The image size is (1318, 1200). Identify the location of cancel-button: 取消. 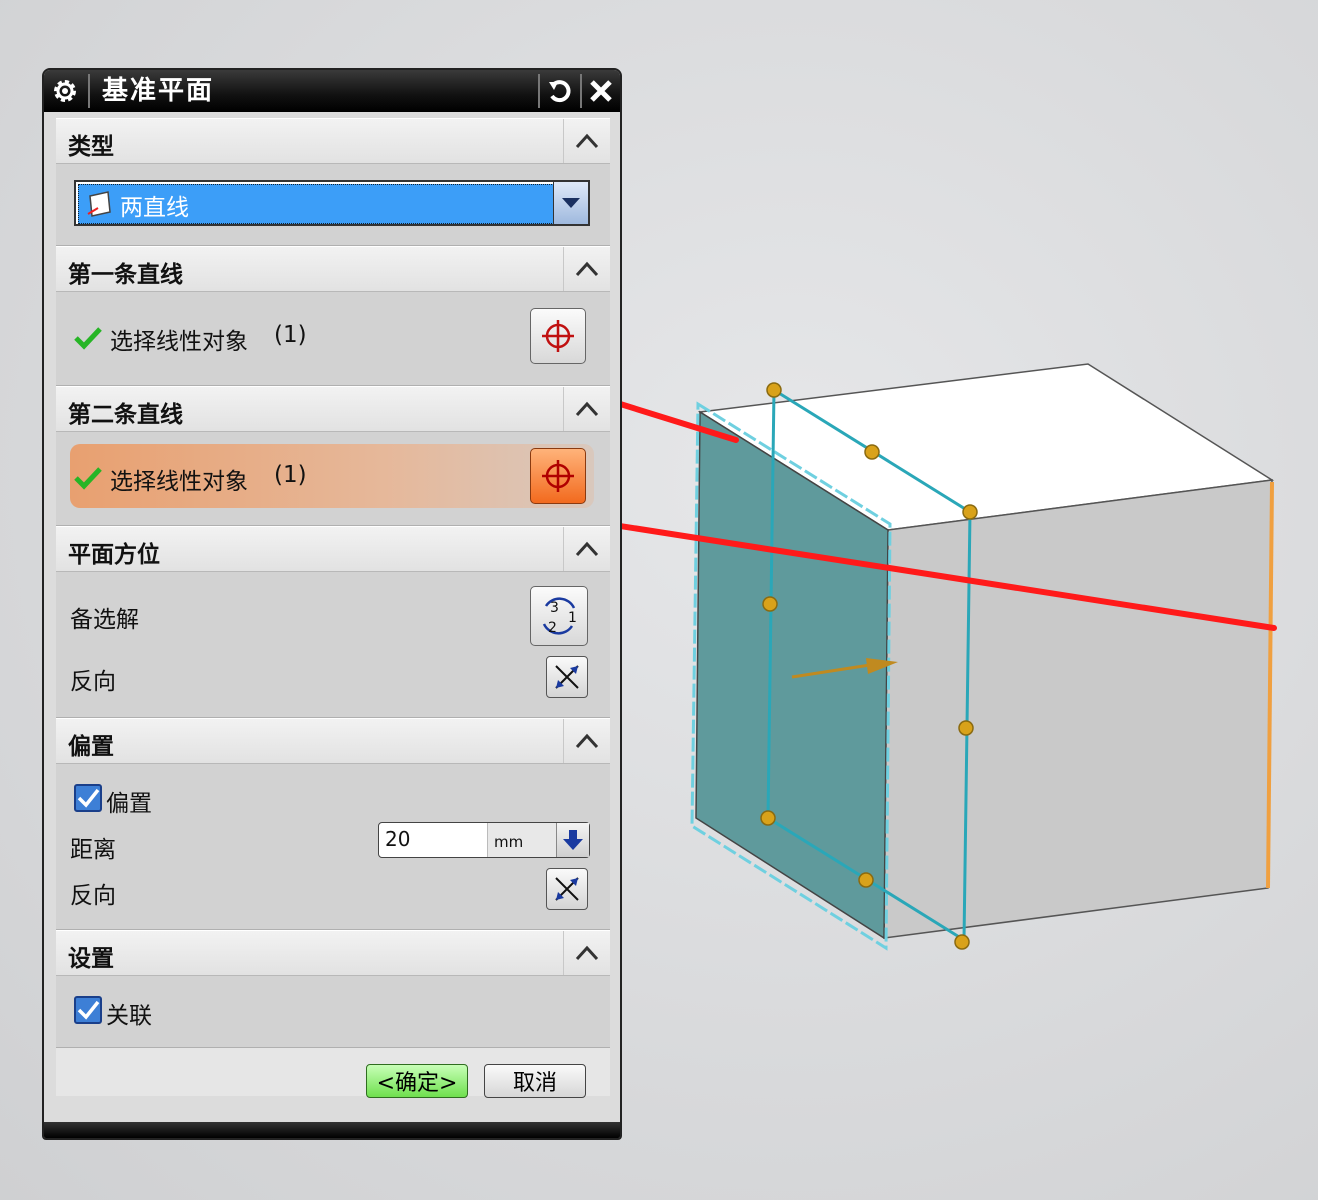
(535, 1081).